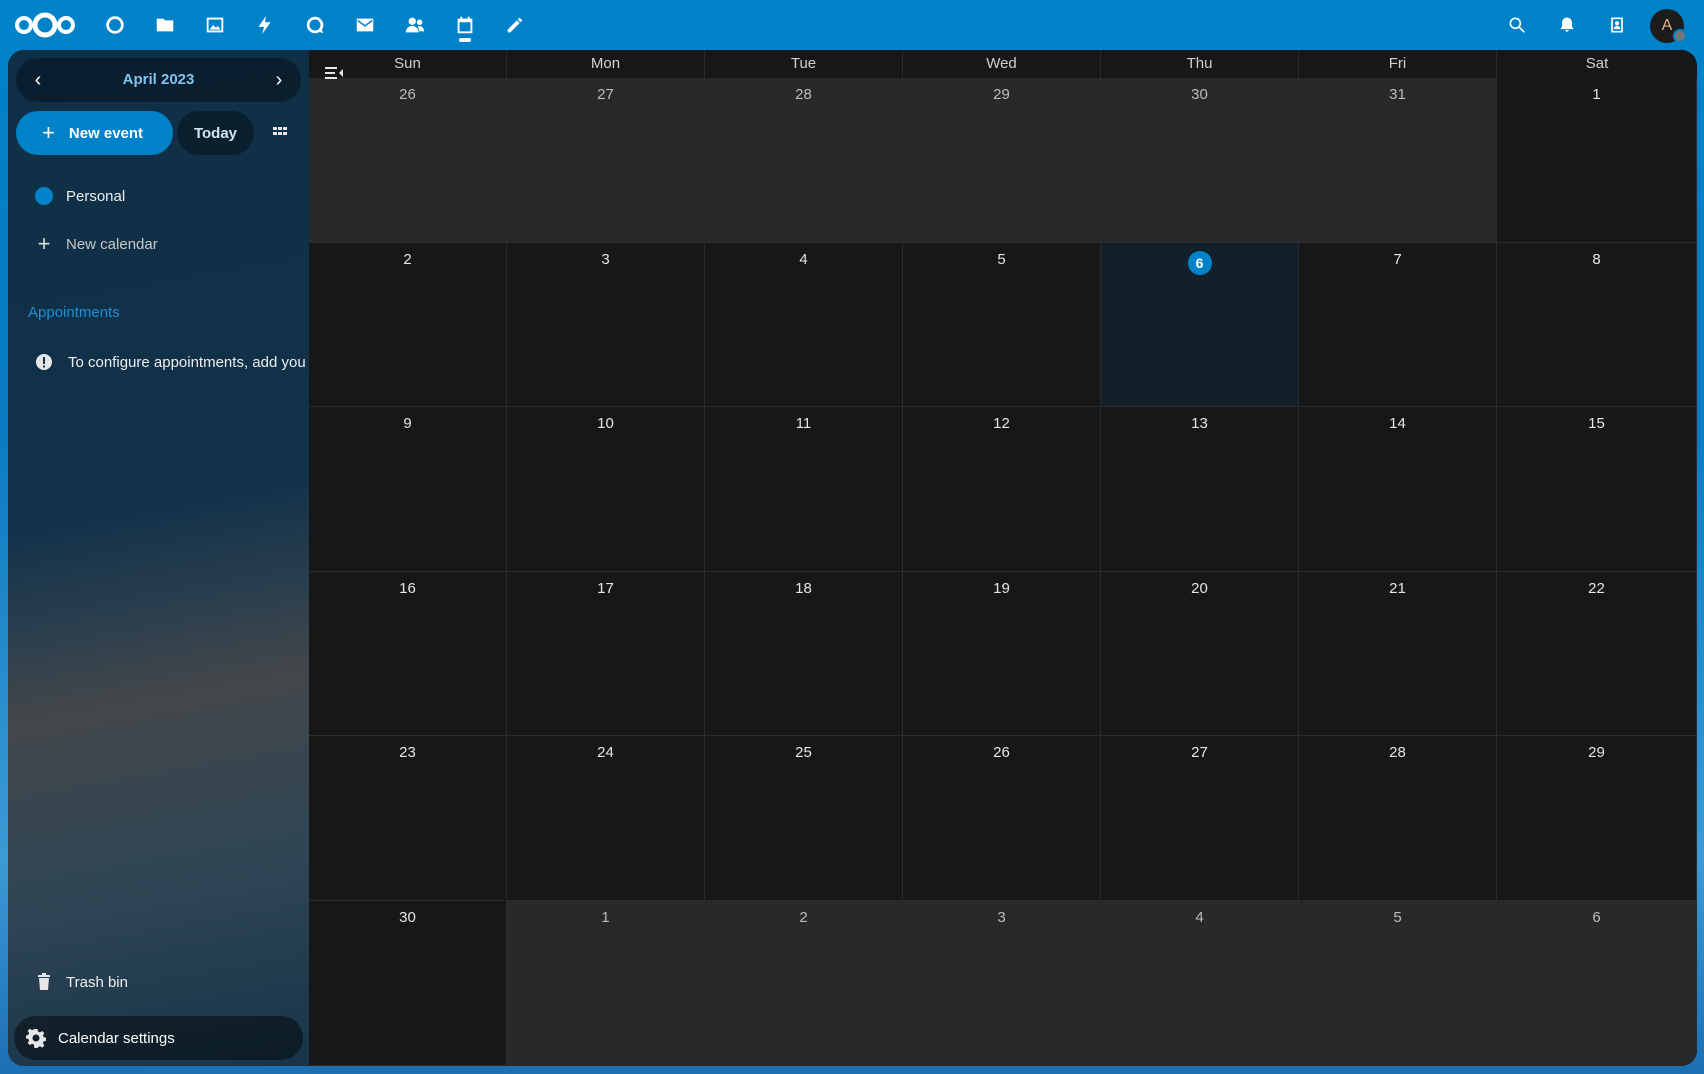 The width and height of the screenshot is (1704, 1074). I want to click on day-cell: 8, so click(1597, 325).